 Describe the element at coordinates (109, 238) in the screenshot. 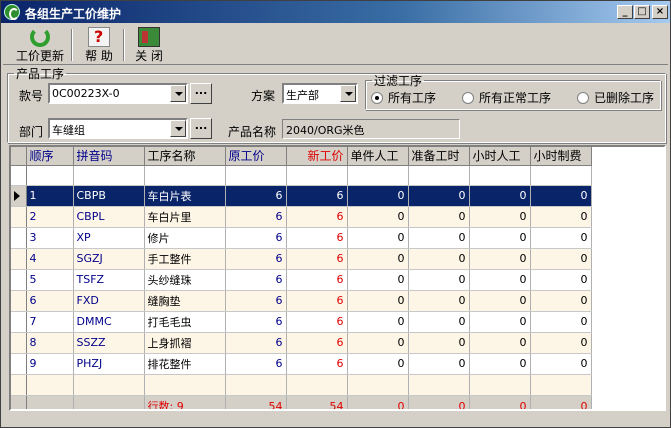

I see `pinyin-cell: XP` at that location.